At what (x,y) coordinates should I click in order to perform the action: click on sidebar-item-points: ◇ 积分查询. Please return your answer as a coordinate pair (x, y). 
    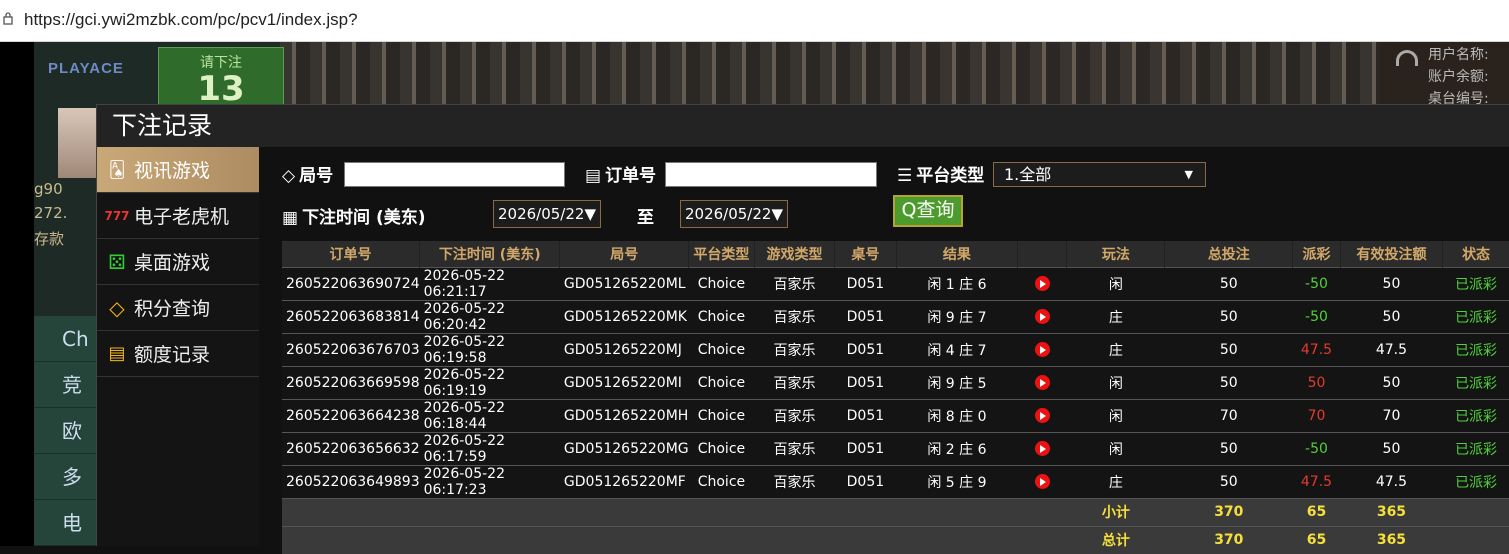
    Looking at the image, I should click on (178, 308).